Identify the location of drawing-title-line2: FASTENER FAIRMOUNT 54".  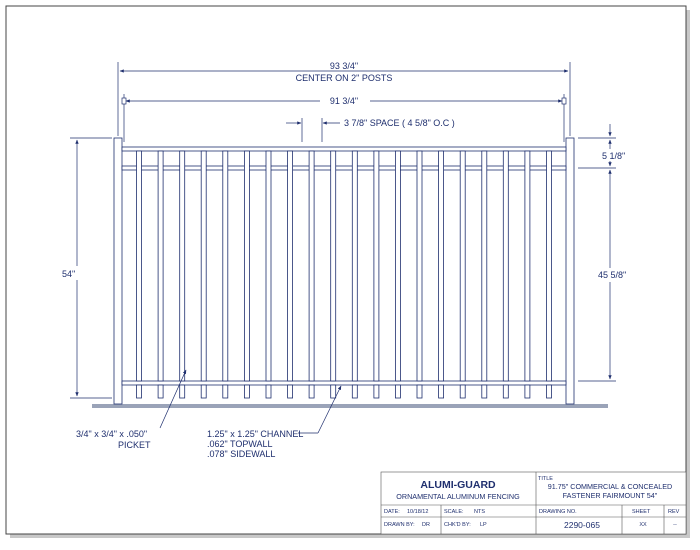
(610, 495).